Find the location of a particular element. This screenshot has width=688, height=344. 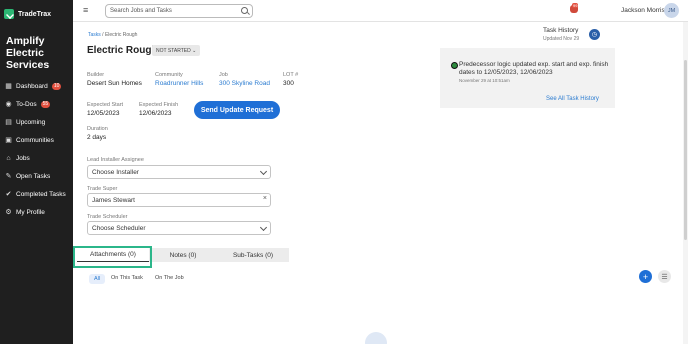

notification-badge: 99 is located at coordinates (575, 5).